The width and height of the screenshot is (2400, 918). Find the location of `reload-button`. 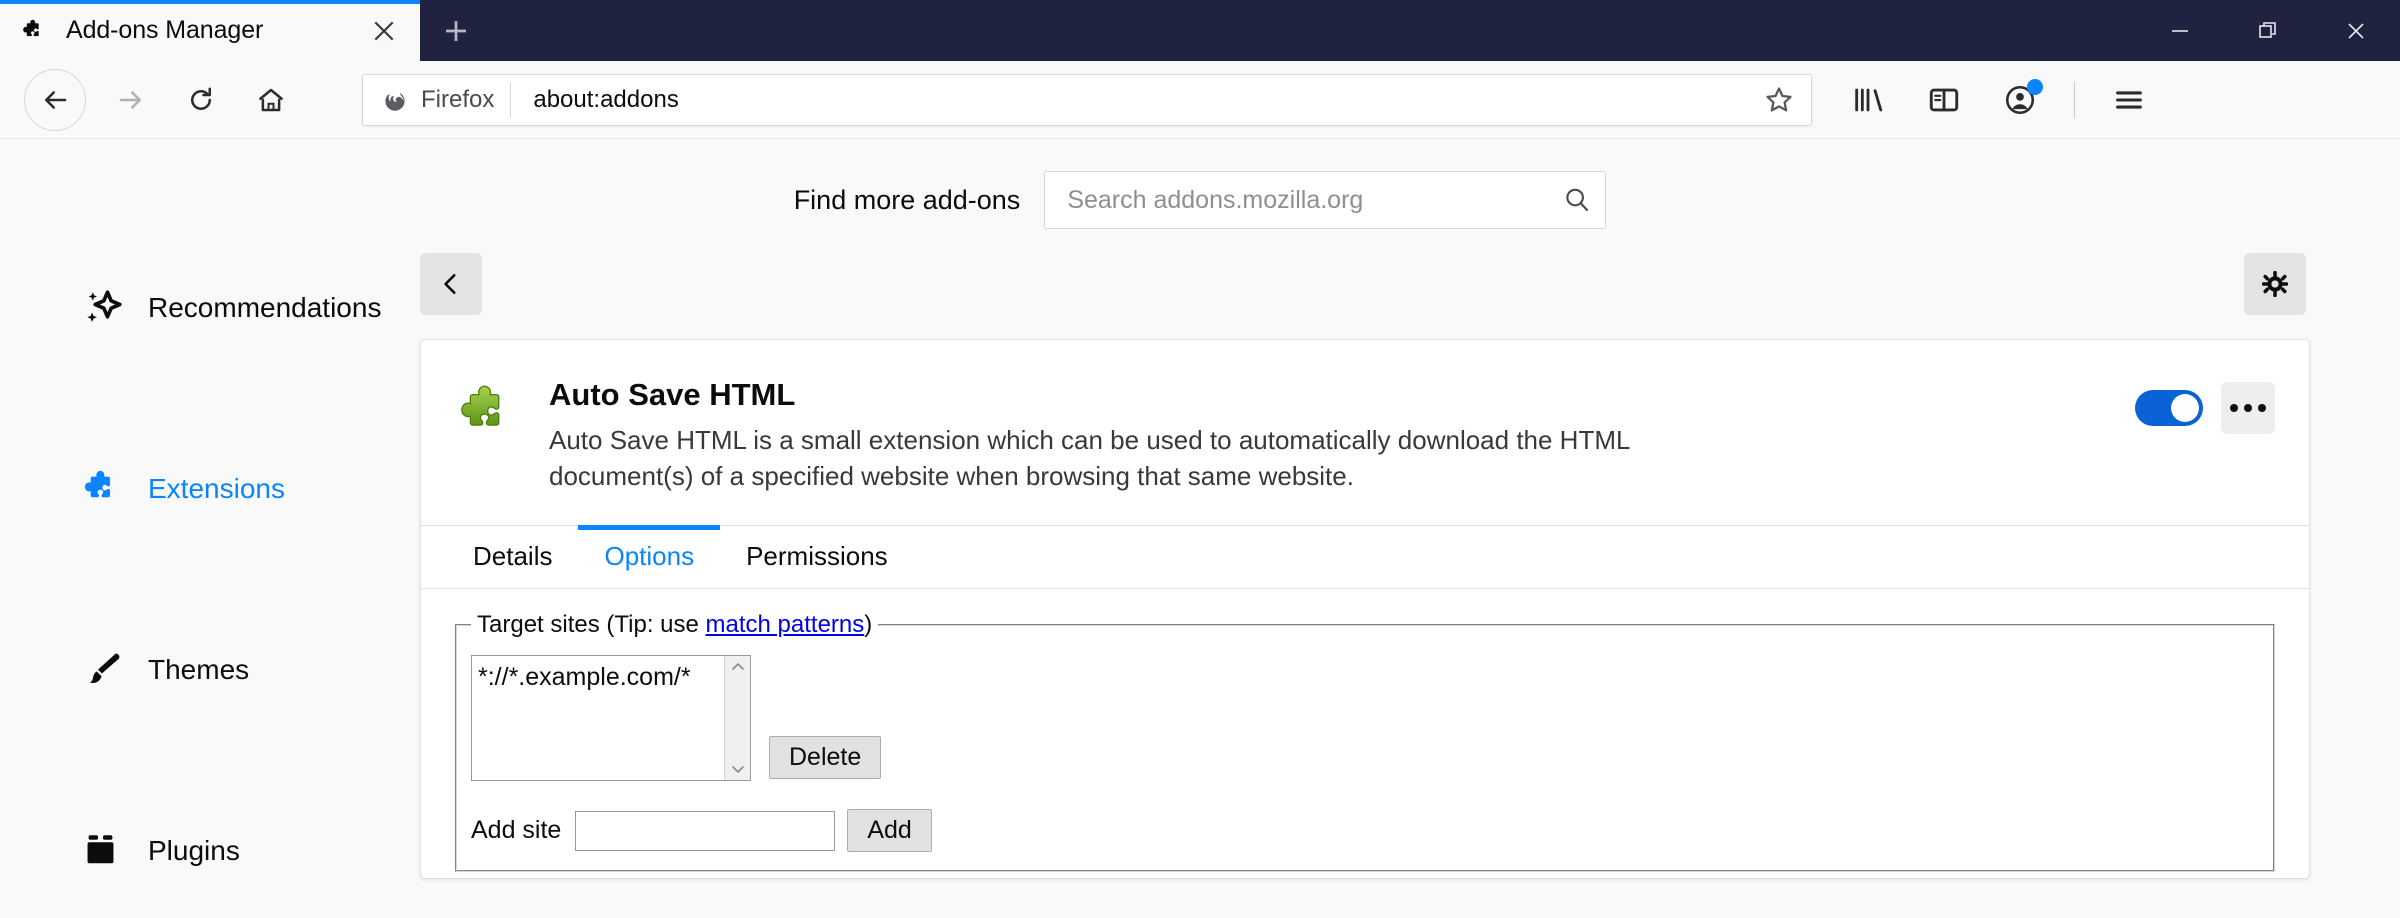

reload-button is located at coordinates (201, 100).